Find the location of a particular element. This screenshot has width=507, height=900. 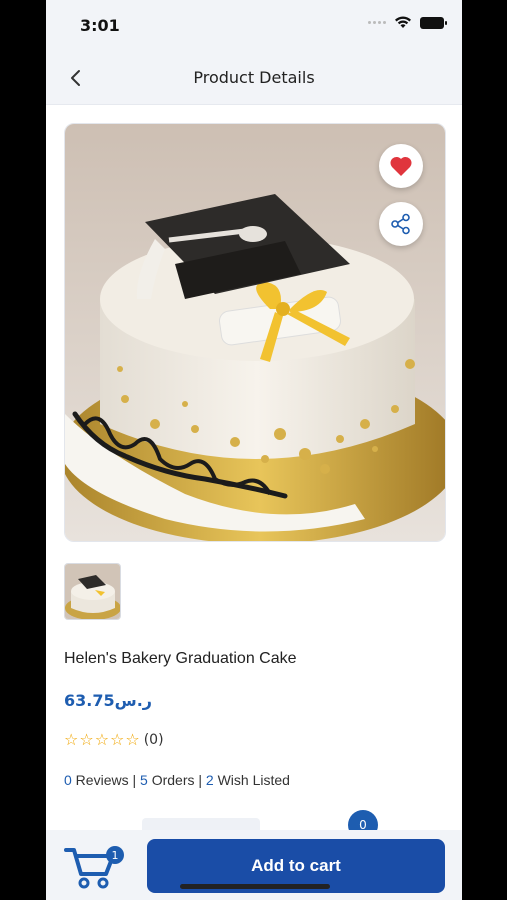

heart-icon is located at coordinates (401, 166).